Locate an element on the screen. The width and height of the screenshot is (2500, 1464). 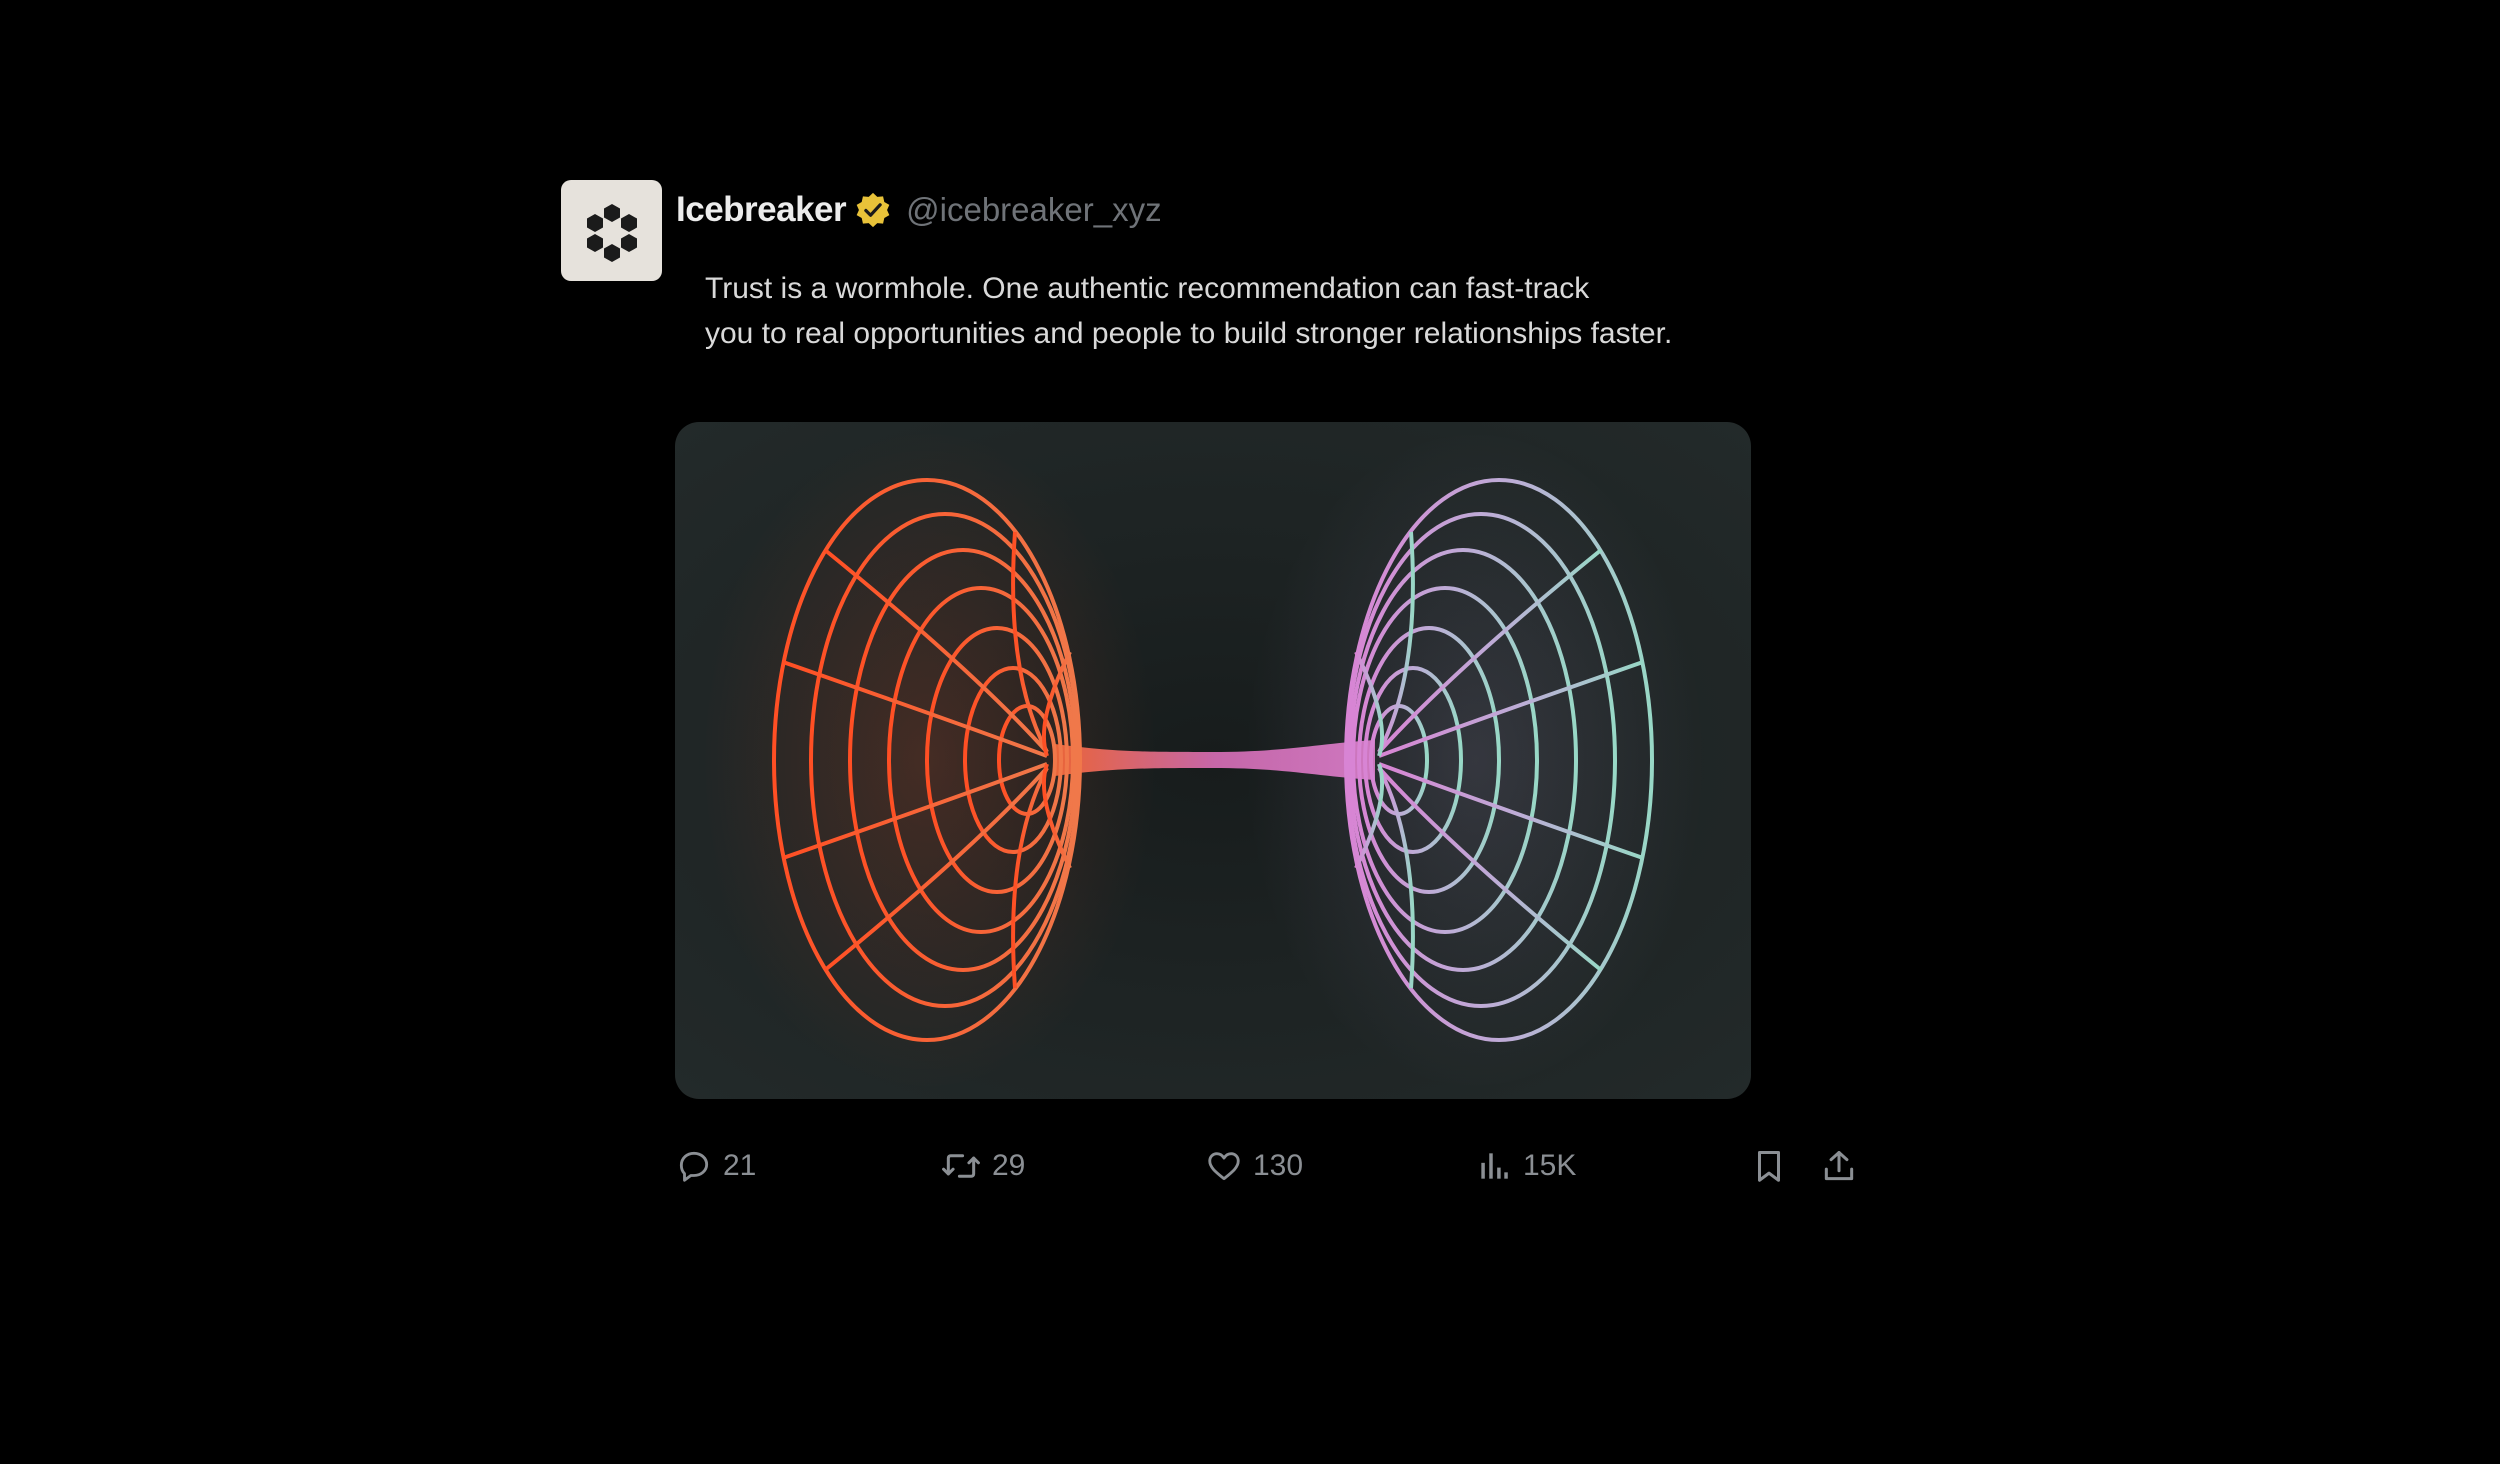
share-button is located at coordinates (1839, 1166).